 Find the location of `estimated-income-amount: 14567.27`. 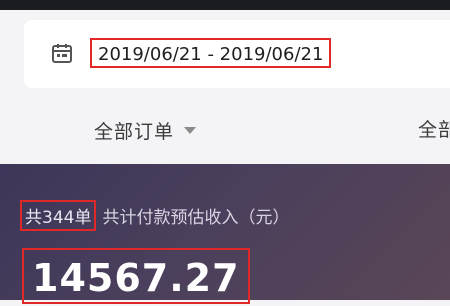

estimated-income-amount: 14567.27 is located at coordinates (136, 276).